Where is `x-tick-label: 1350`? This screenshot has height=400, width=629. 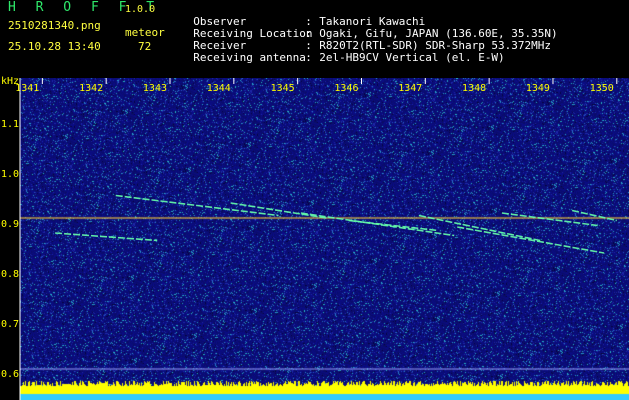
x-tick-label: 1350 is located at coordinates (602, 88).